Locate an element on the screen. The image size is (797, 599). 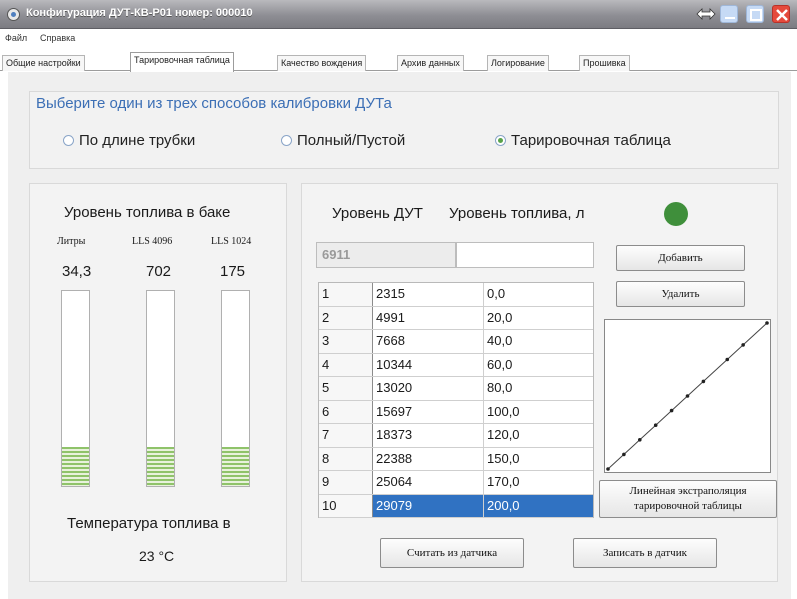
row-number-cell: 4 is located at coordinates (346, 364).